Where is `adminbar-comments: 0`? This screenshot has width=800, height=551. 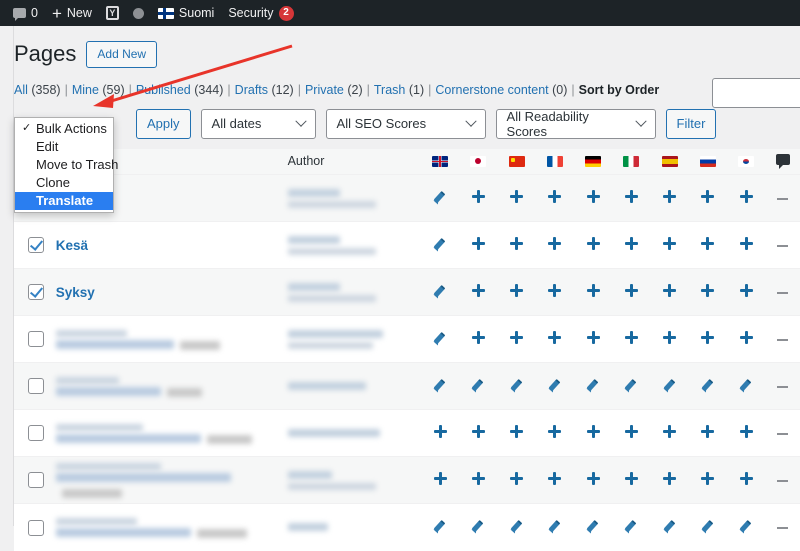 adminbar-comments: 0 is located at coordinates (25, 13).